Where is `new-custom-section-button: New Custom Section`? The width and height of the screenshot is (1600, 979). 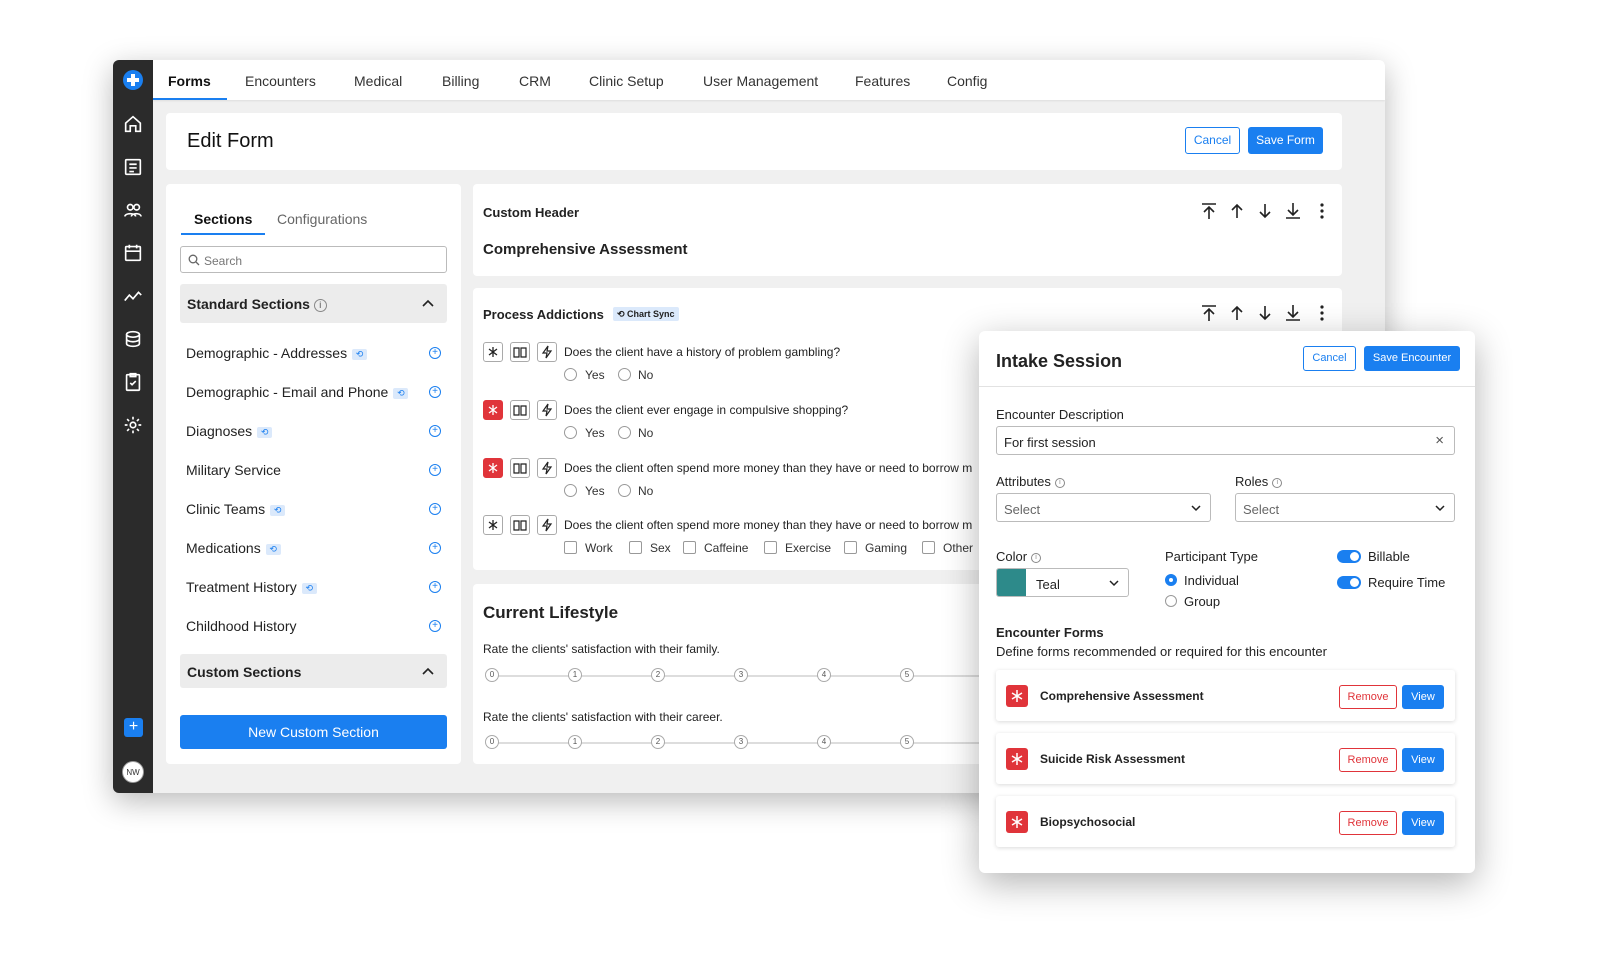
new-custom-section-button: New Custom Section is located at coordinates (313, 732).